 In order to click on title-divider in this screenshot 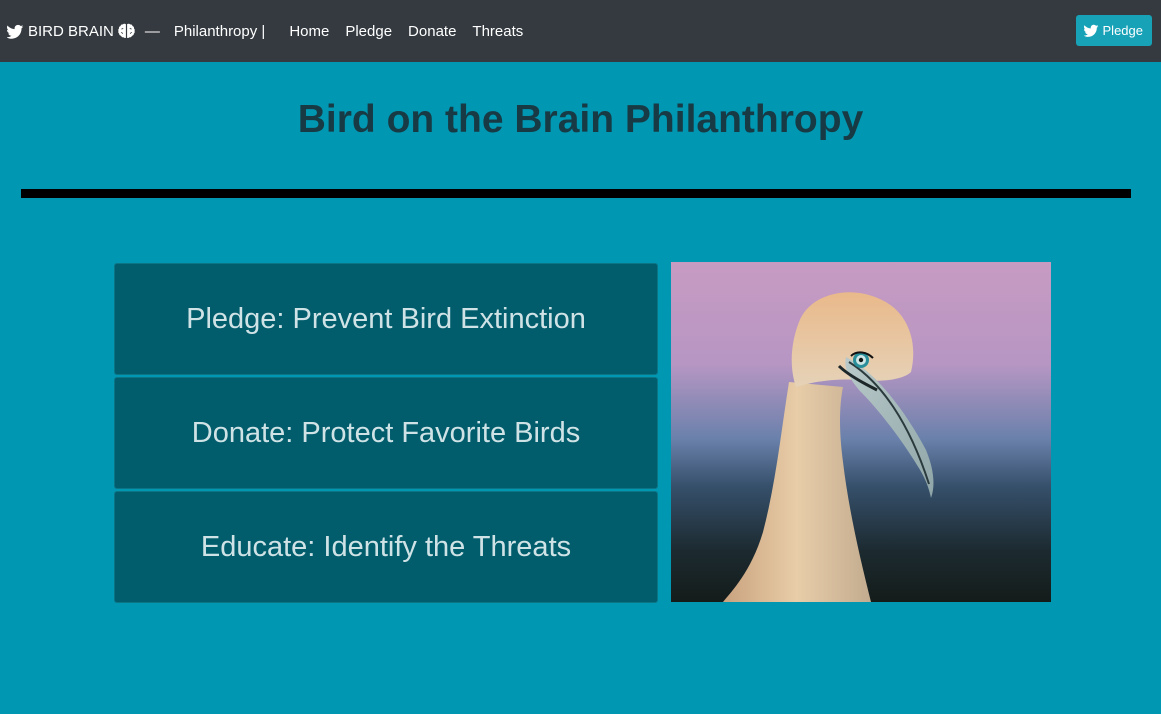, I will do `click(576, 193)`.